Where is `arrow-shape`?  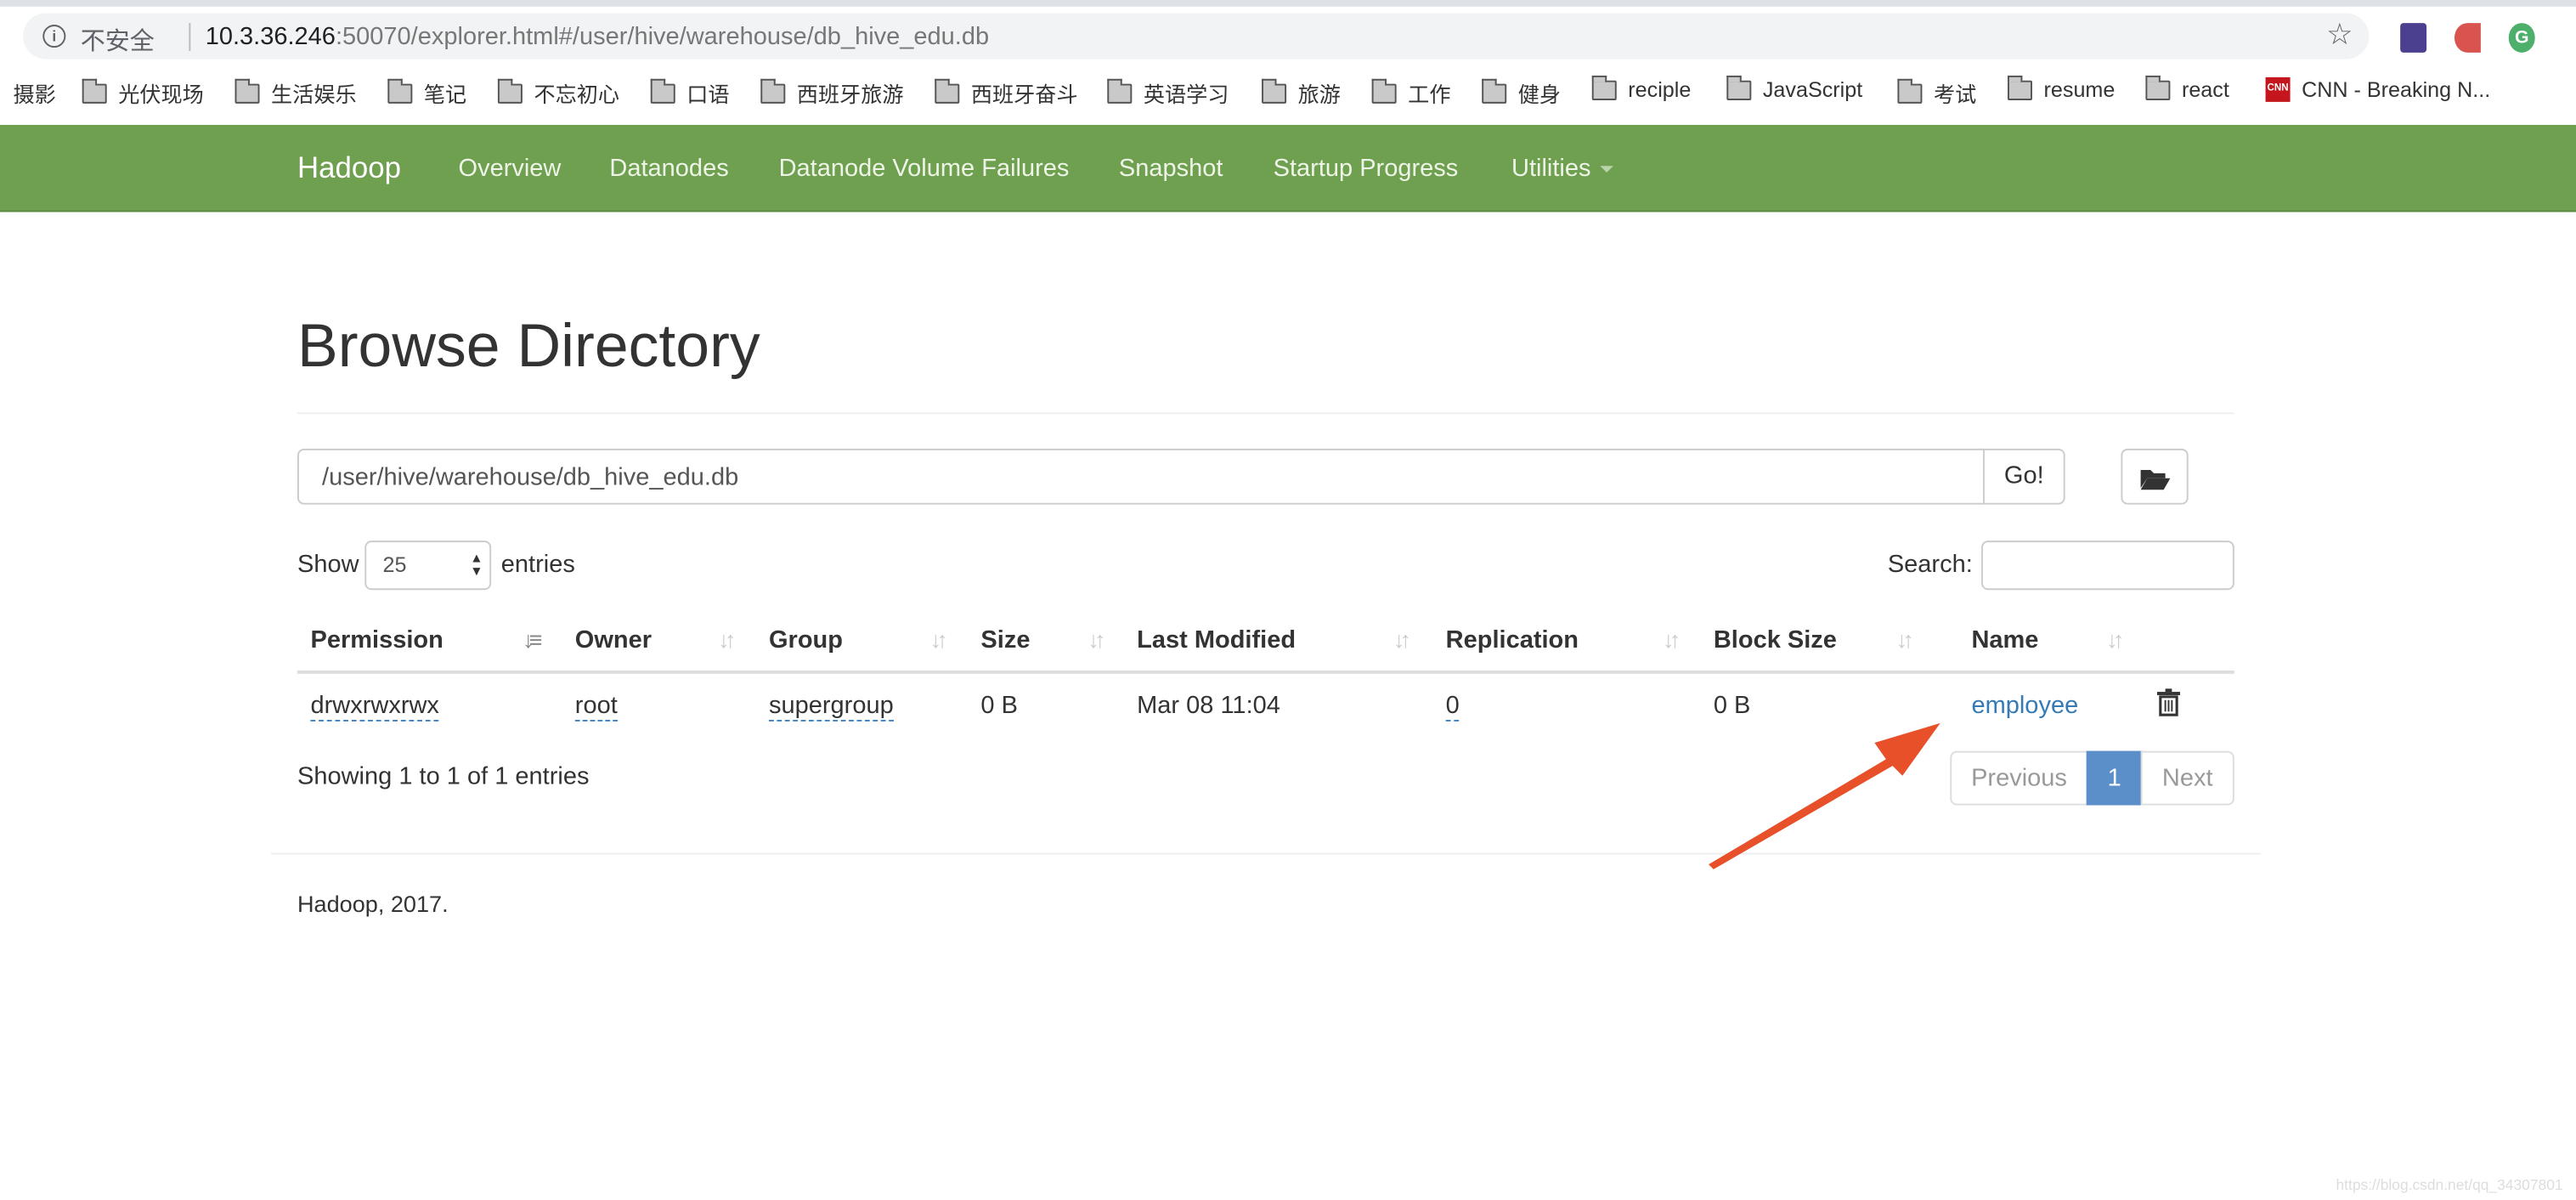
arrow-shape is located at coordinates (1825, 796).